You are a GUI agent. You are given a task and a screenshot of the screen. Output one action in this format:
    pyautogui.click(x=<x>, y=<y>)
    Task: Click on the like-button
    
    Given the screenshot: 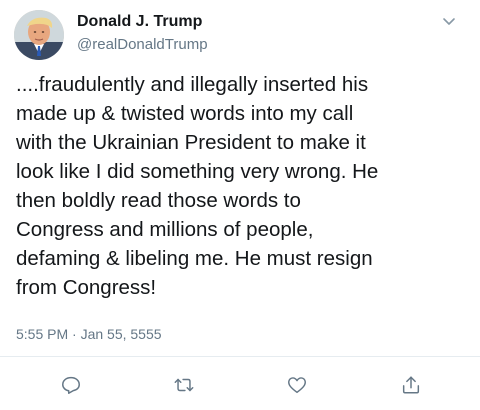 What is the action you would take?
    pyautogui.click(x=297, y=385)
    